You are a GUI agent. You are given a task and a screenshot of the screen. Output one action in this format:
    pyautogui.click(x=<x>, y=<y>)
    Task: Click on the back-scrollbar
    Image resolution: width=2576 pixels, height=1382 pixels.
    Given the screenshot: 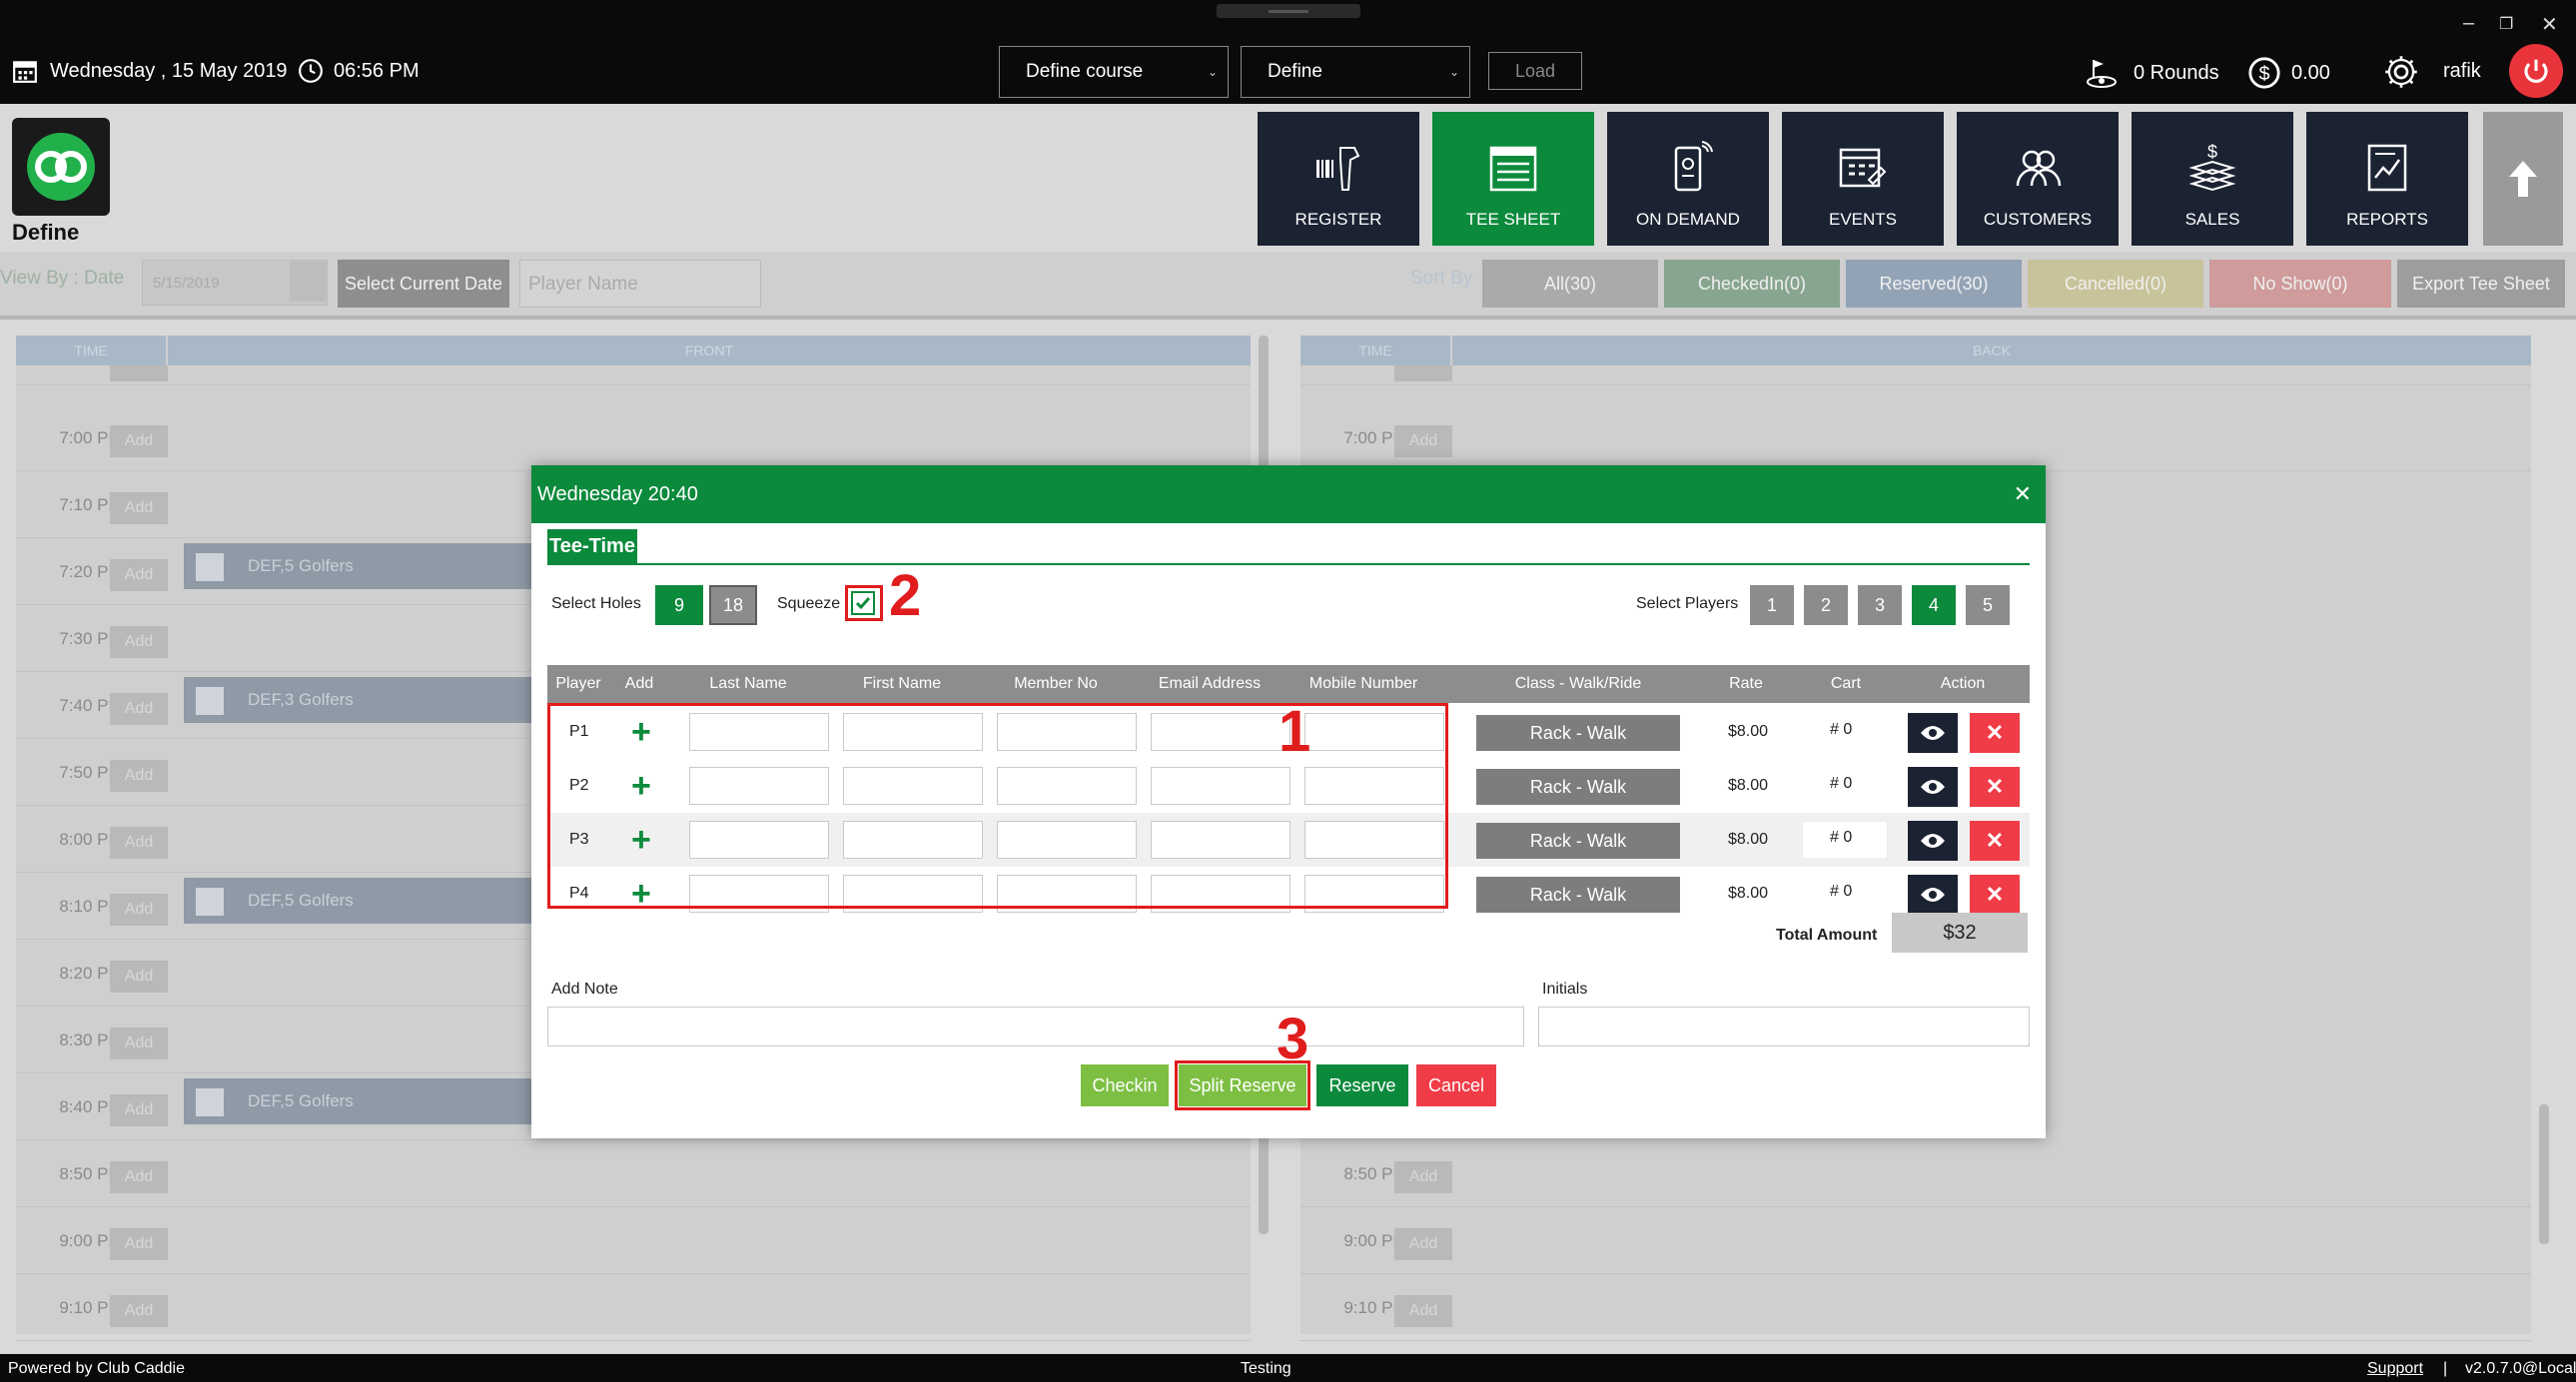 What is the action you would take?
    pyautogui.click(x=2544, y=1174)
    